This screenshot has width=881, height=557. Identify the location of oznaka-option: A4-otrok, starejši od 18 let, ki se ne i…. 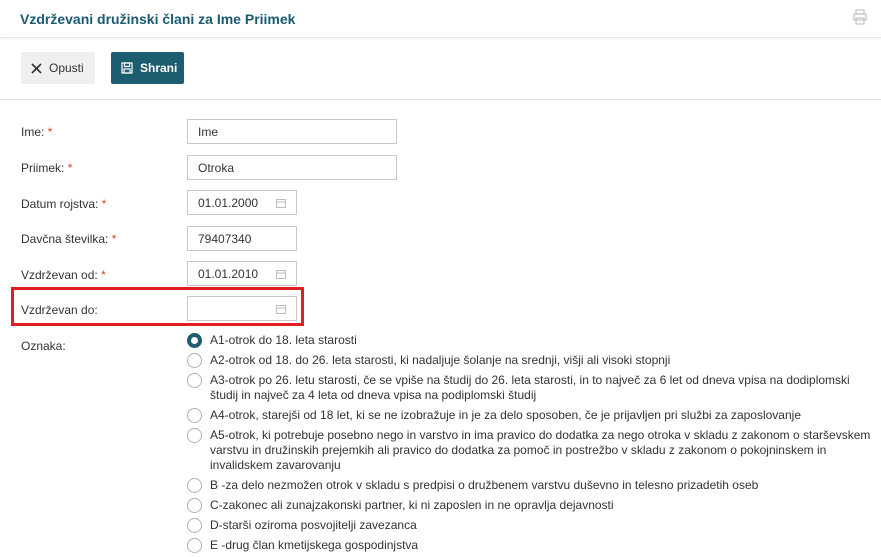
(532, 415).